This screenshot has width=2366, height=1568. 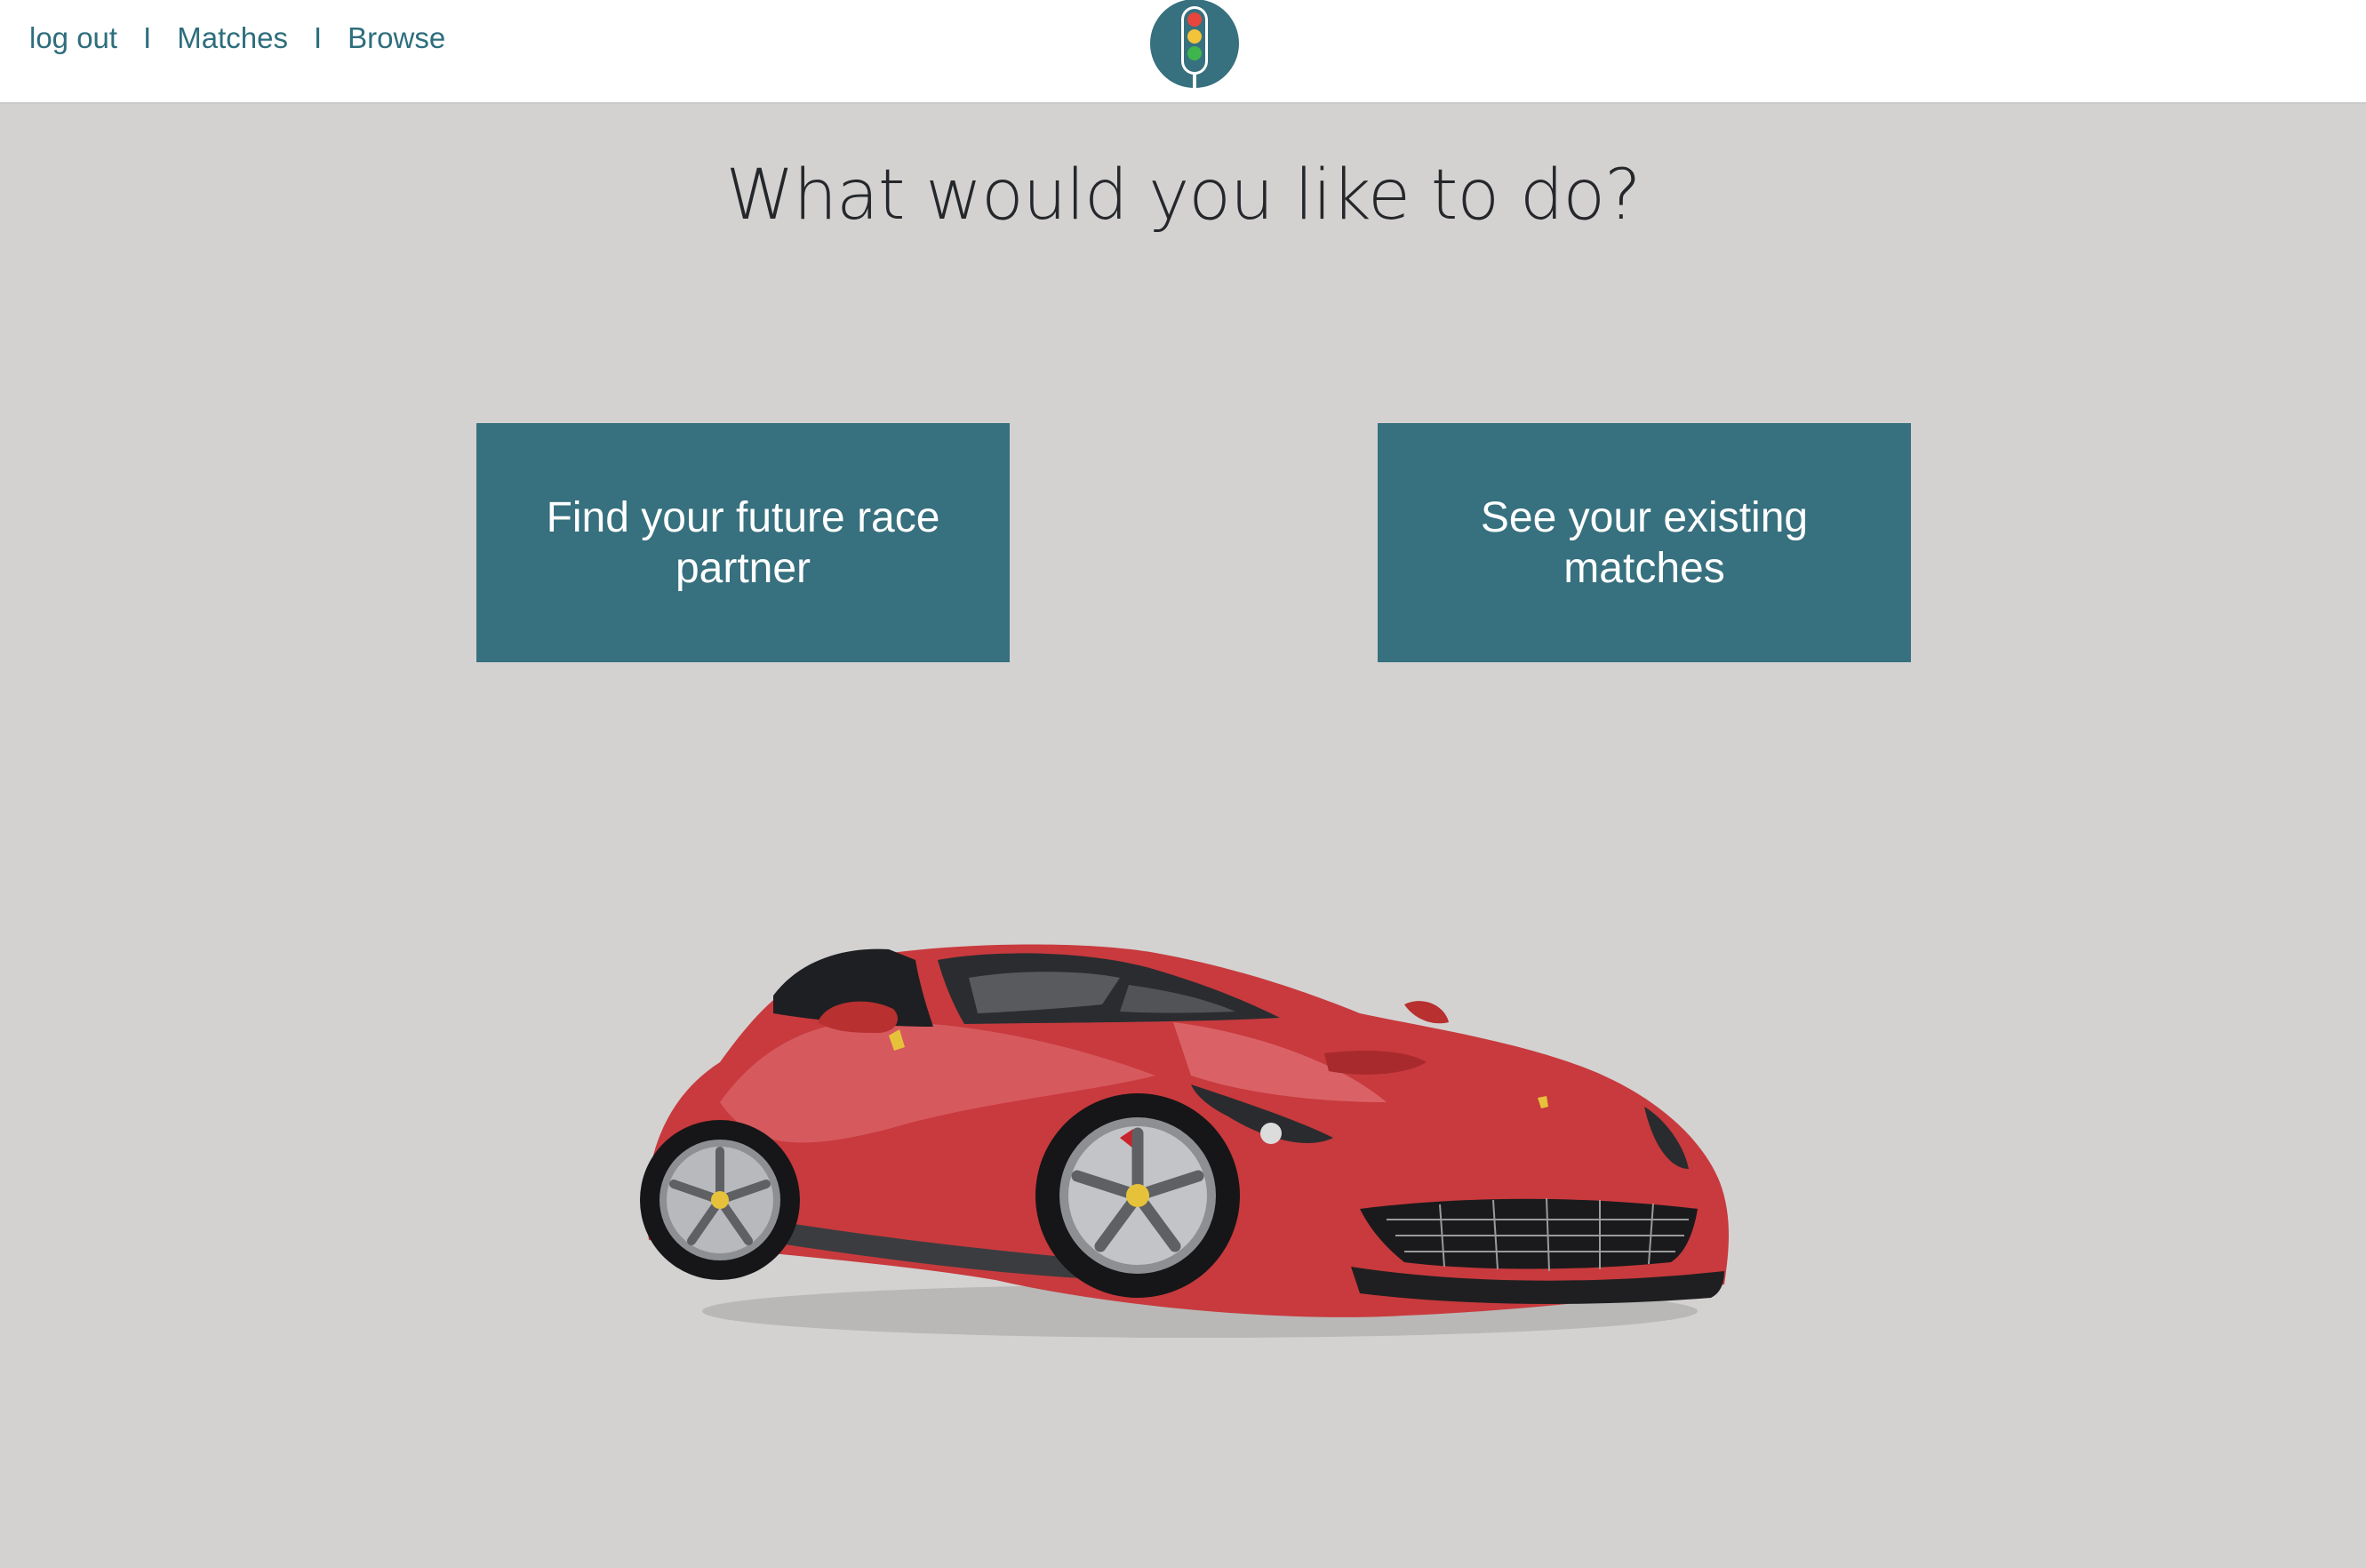 What do you see at coordinates (73, 38) in the screenshot?
I see `logout-link: log out` at bounding box center [73, 38].